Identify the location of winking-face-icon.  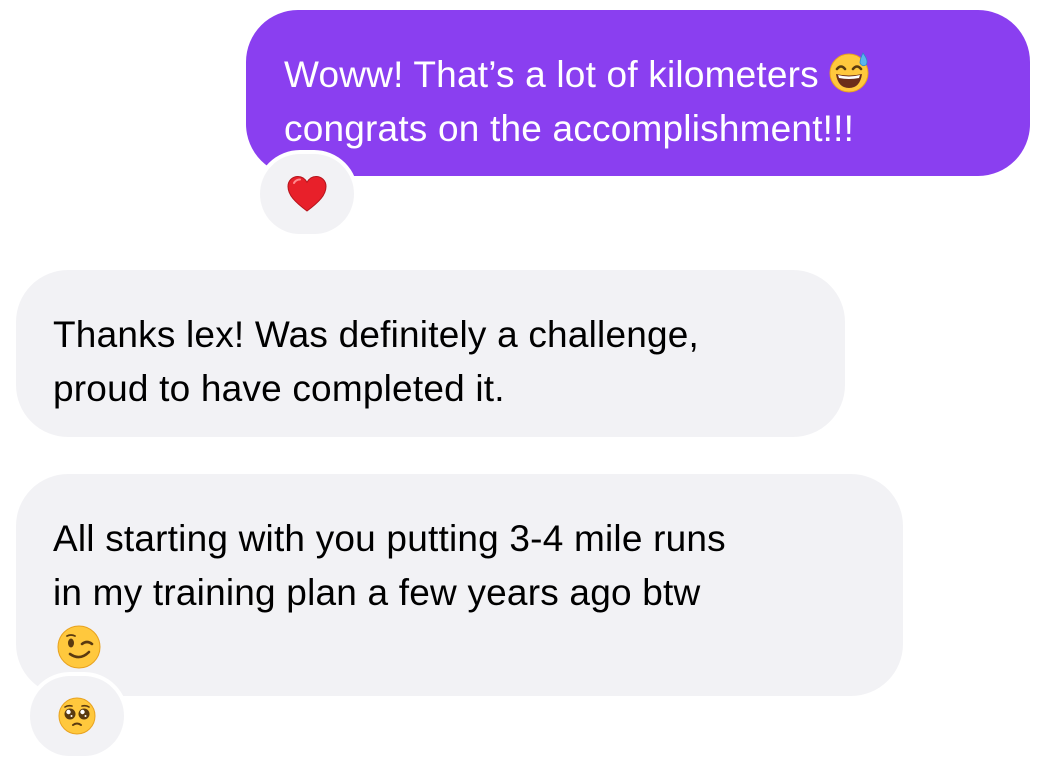
(79, 647).